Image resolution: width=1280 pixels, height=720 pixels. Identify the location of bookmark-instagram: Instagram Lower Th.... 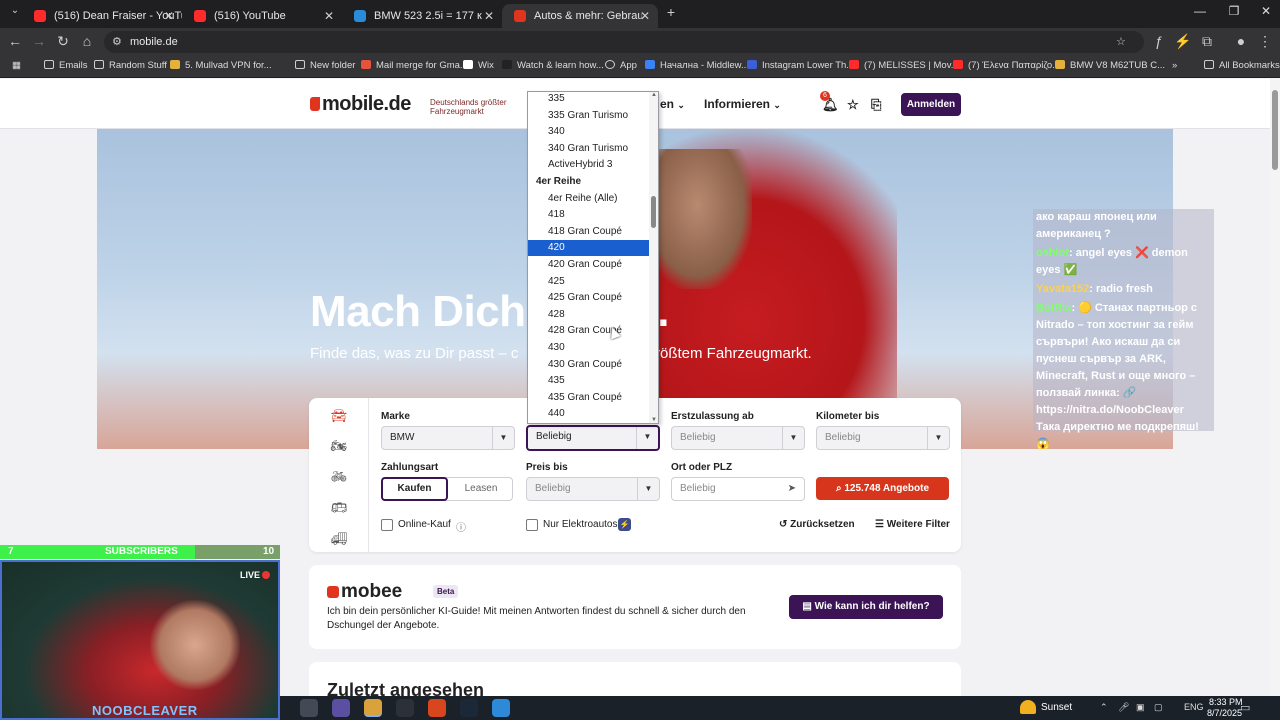
(800, 65).